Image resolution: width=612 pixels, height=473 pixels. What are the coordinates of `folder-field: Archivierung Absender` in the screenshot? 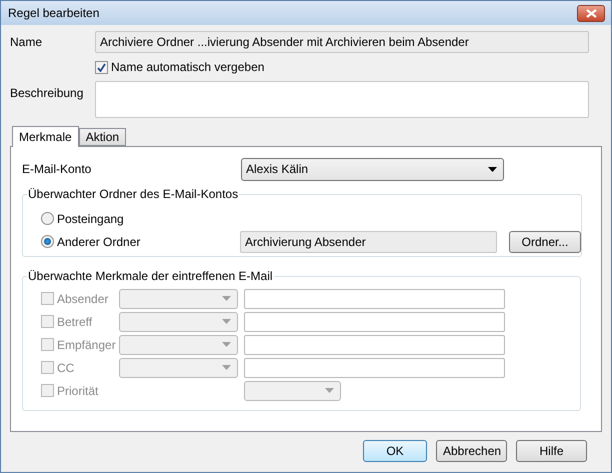 It's located at (368, 241).